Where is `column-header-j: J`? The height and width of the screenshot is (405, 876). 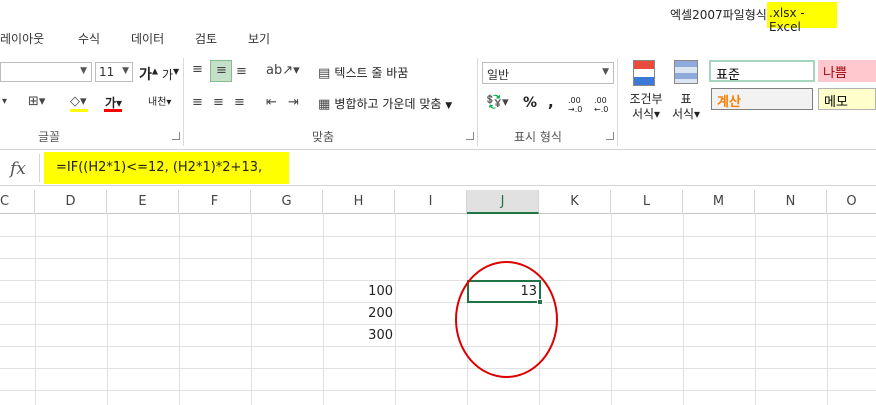
column-header-j: J is located at coordinates (503, 202).